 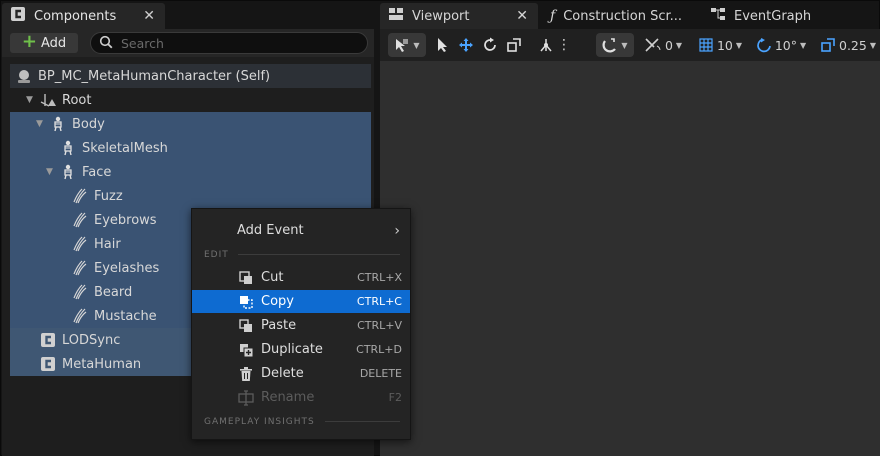 I want to click on function-icon: ƒ, so click(x=553, y=16).